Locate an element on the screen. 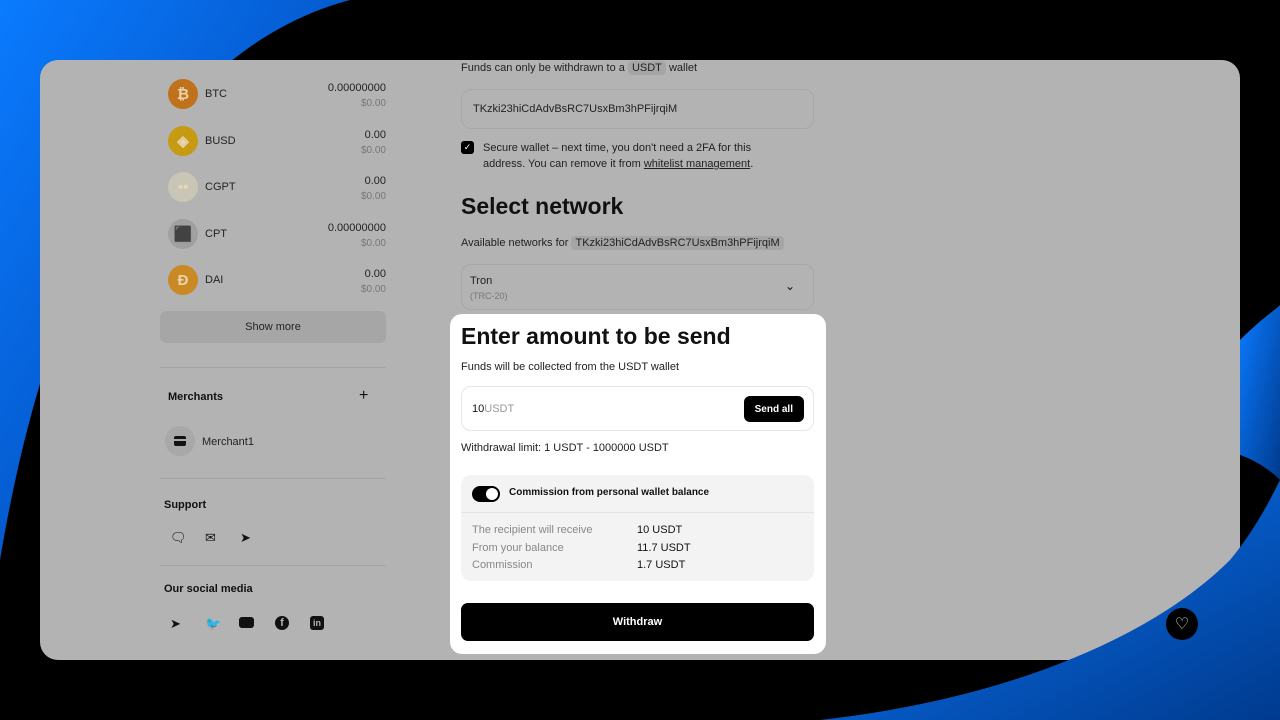  withdraw-button: Withdraw is located at coordinates (637, 622).